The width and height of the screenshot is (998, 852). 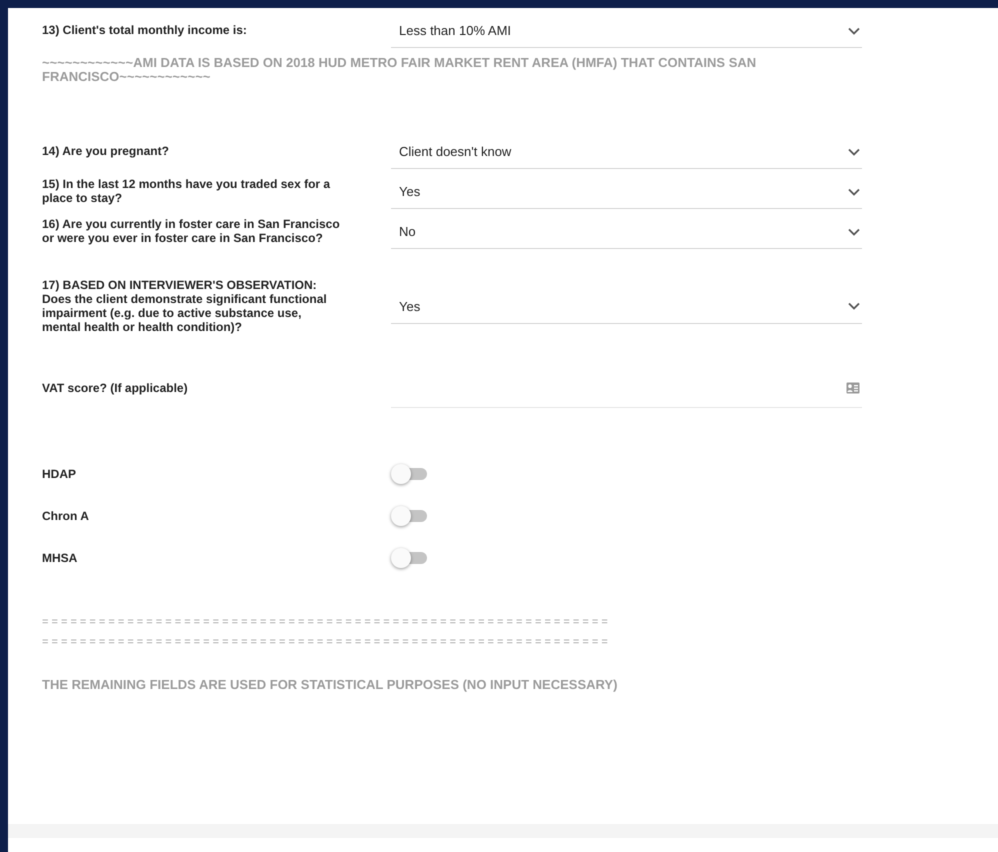 What do you see at coordinates (115, 389) in the screenshot?
I see `question-label: VAT score? (If applicable)` at bounding box center [115, 389].